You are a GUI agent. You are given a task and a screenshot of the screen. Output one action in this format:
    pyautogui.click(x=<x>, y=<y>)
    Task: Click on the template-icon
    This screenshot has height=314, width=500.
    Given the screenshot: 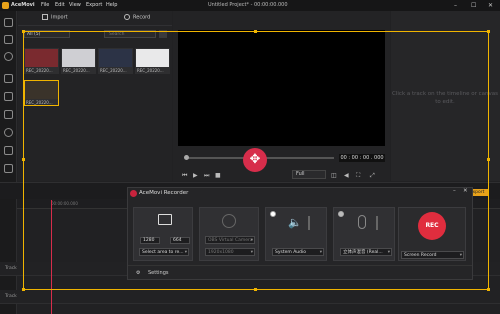 What is the action you would take?
    pyautogui.click(x=8, y=168)
    